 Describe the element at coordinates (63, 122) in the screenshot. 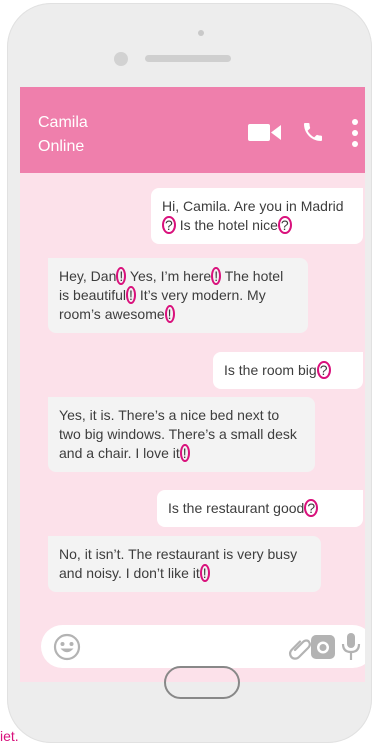

I see `contact-name: Camila` at that location.